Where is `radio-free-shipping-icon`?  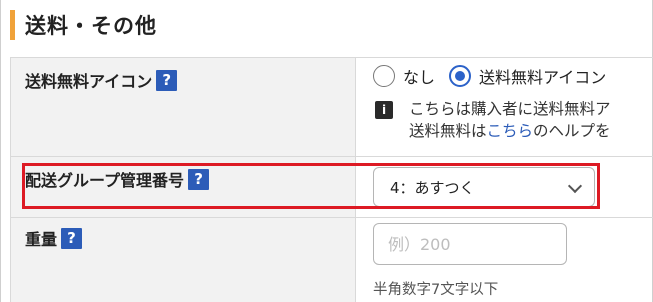 radio-free-shipping-icon is located at coordinates (460, 76).